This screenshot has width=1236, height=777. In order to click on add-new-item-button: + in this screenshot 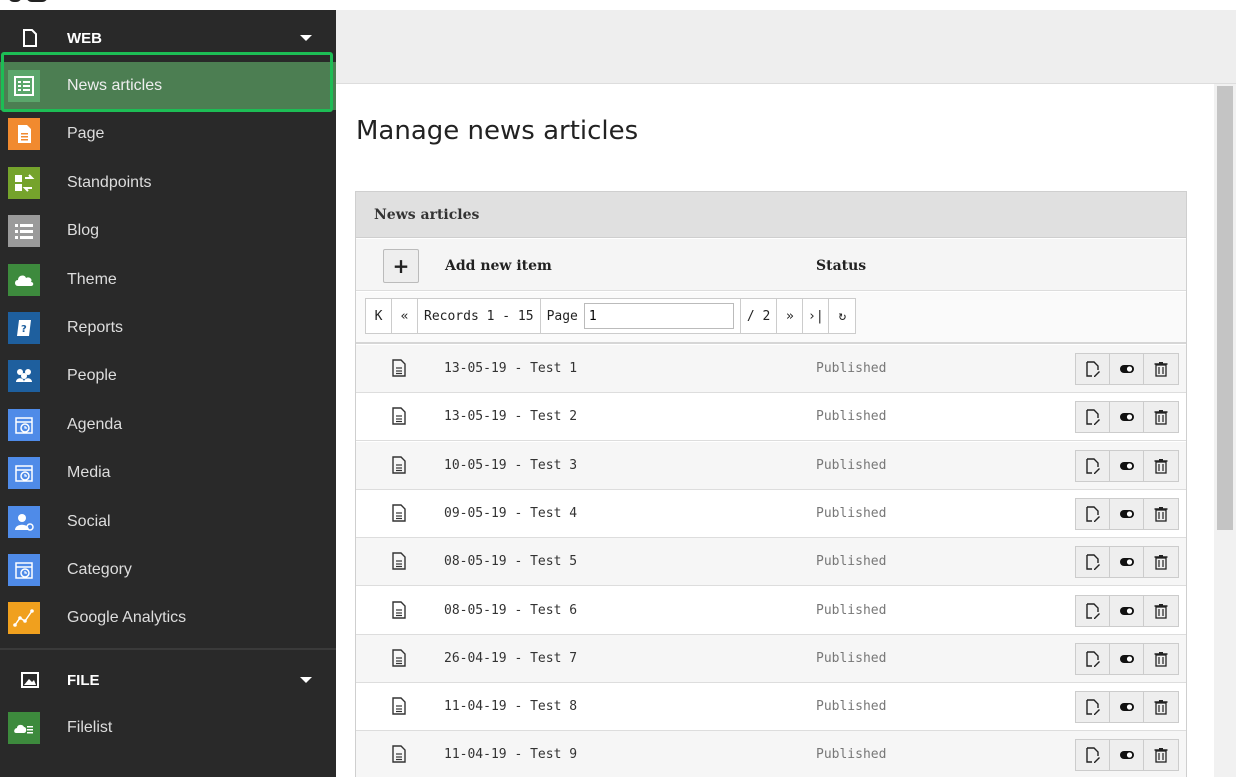, I will do `click(401, 266)`.